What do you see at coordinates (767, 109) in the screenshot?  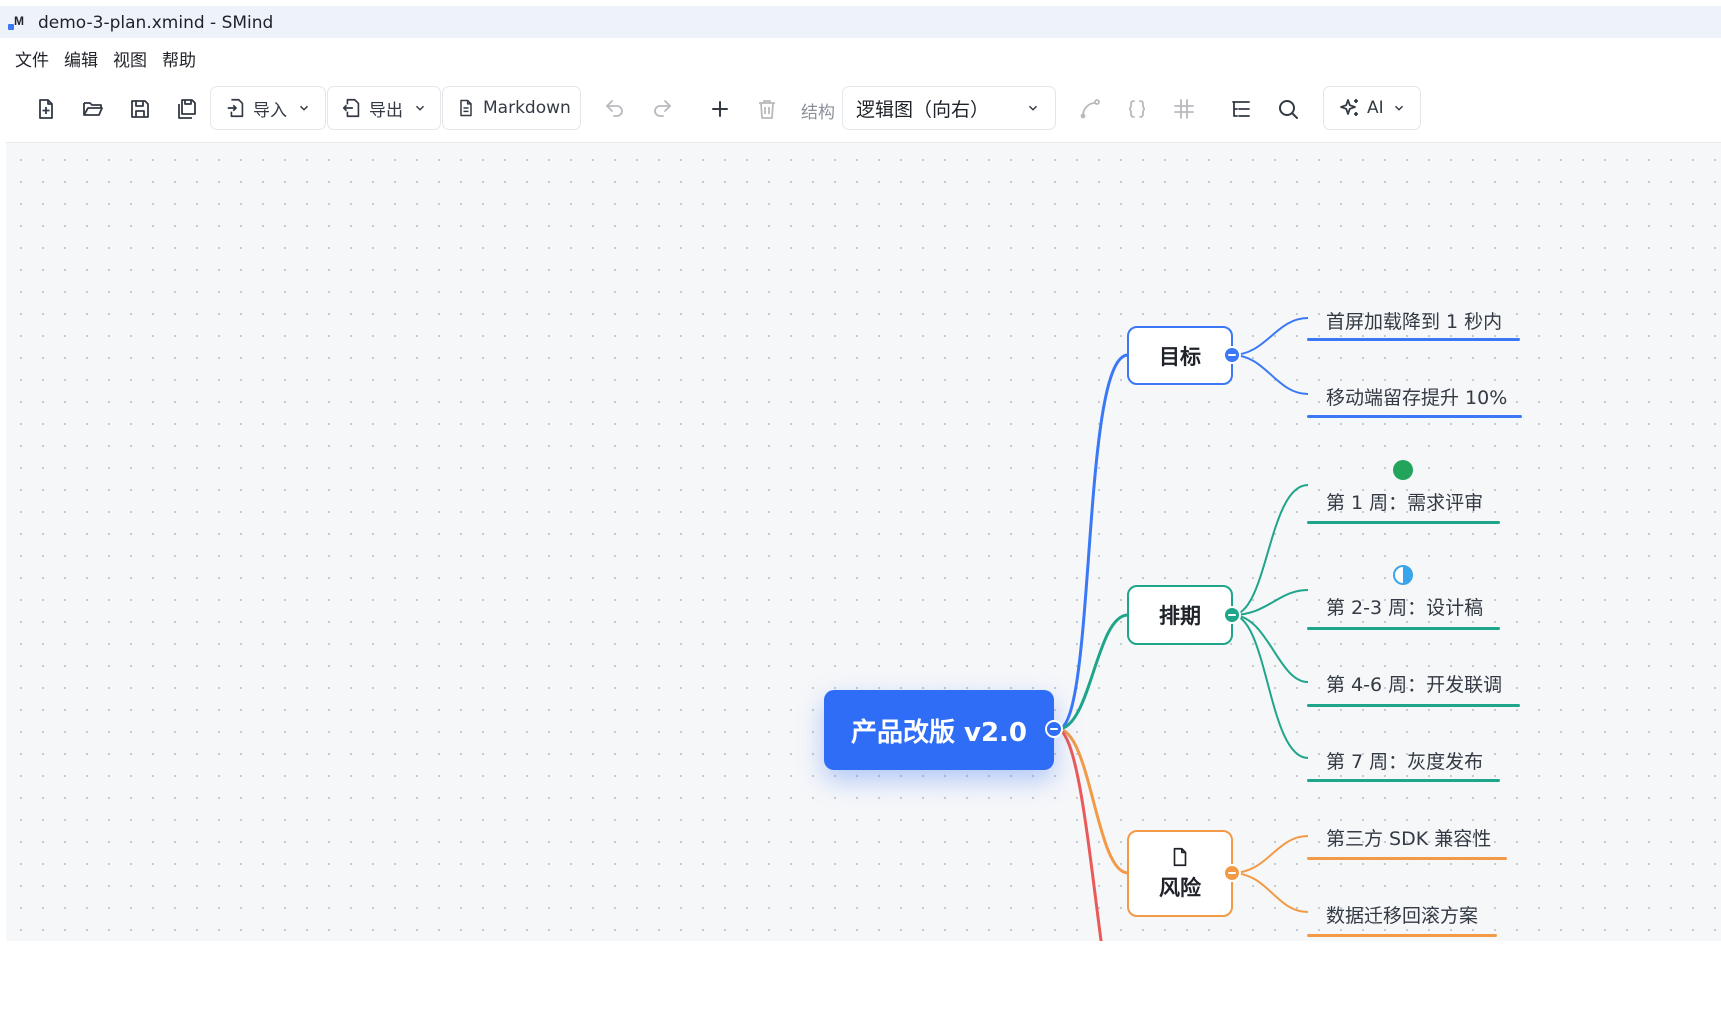 I see `delete-icon` at bounding box center [767, 109].